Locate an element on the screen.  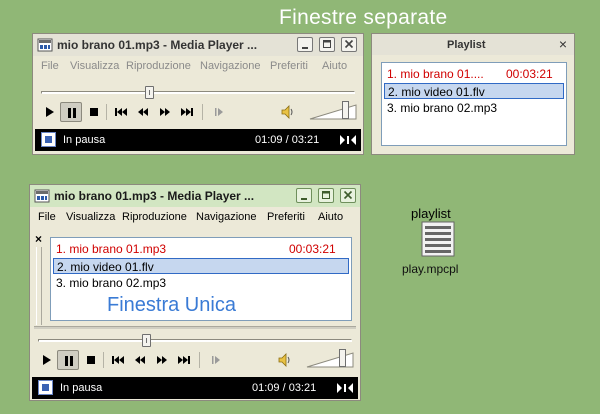
heading-finestre-separate: Finestre separate is located at coordinates (363, 17).